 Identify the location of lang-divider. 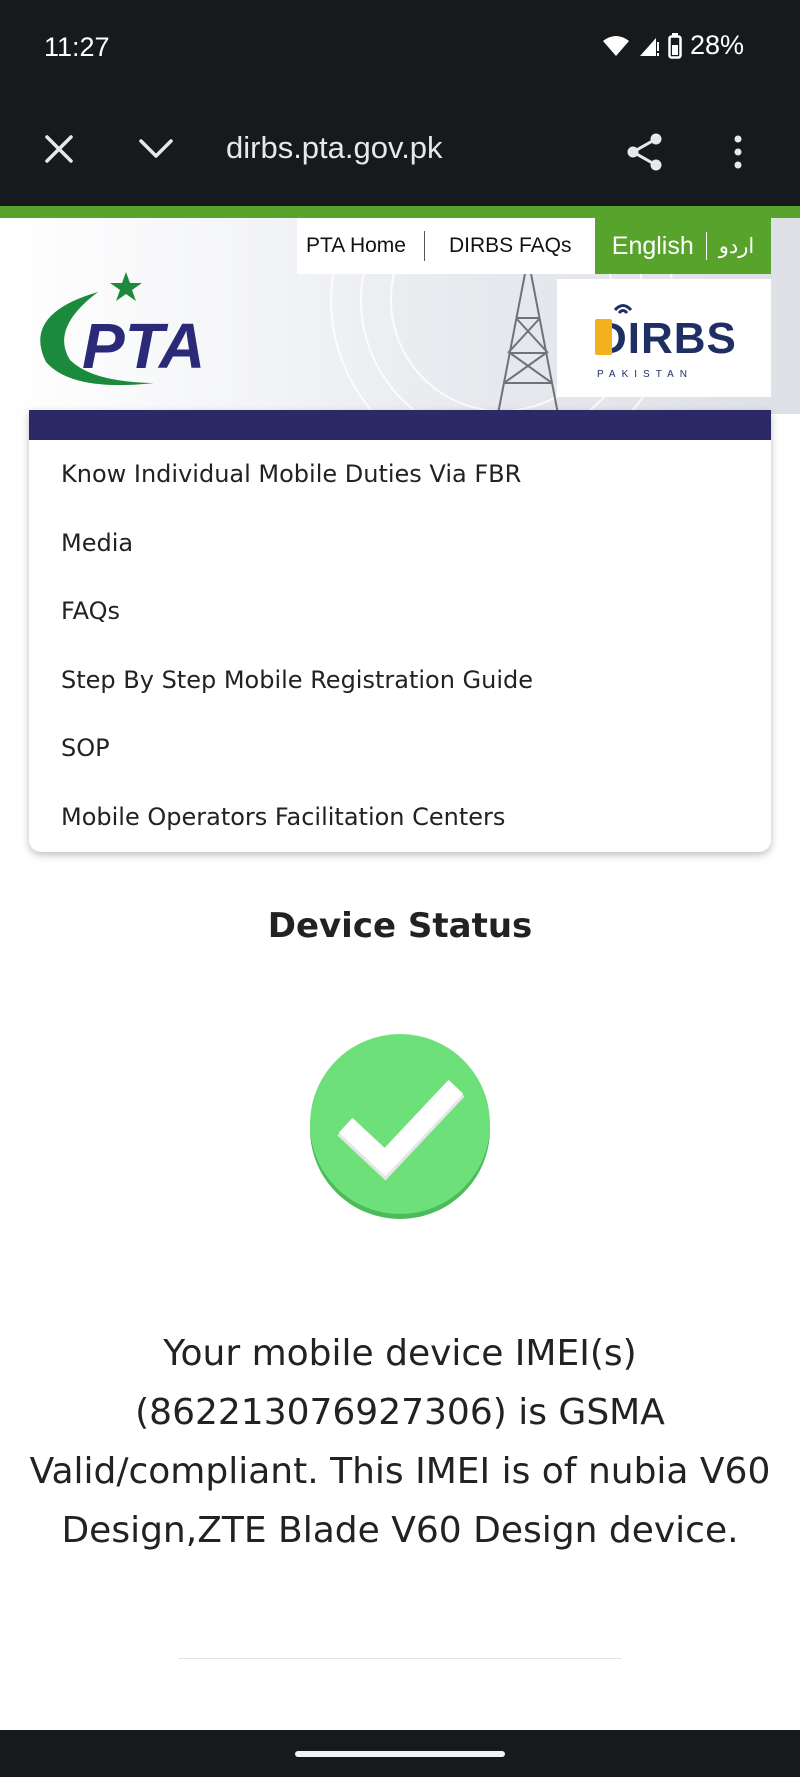
(706, 246).